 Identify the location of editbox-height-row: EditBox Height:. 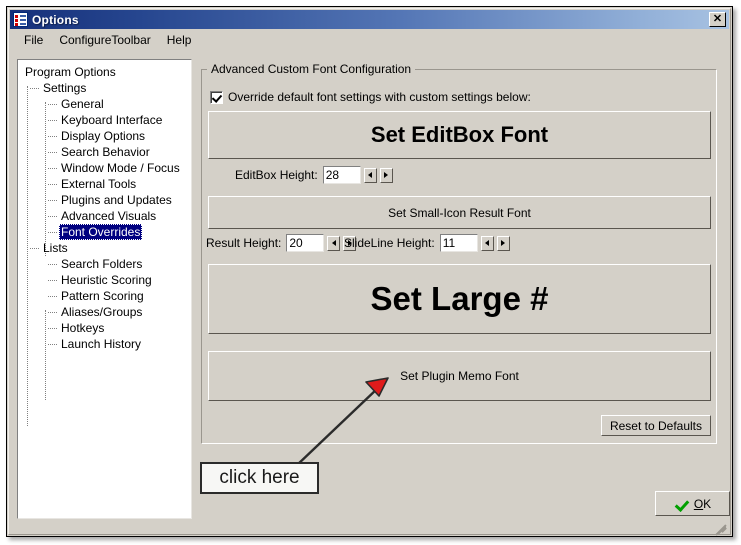
(314, 175).